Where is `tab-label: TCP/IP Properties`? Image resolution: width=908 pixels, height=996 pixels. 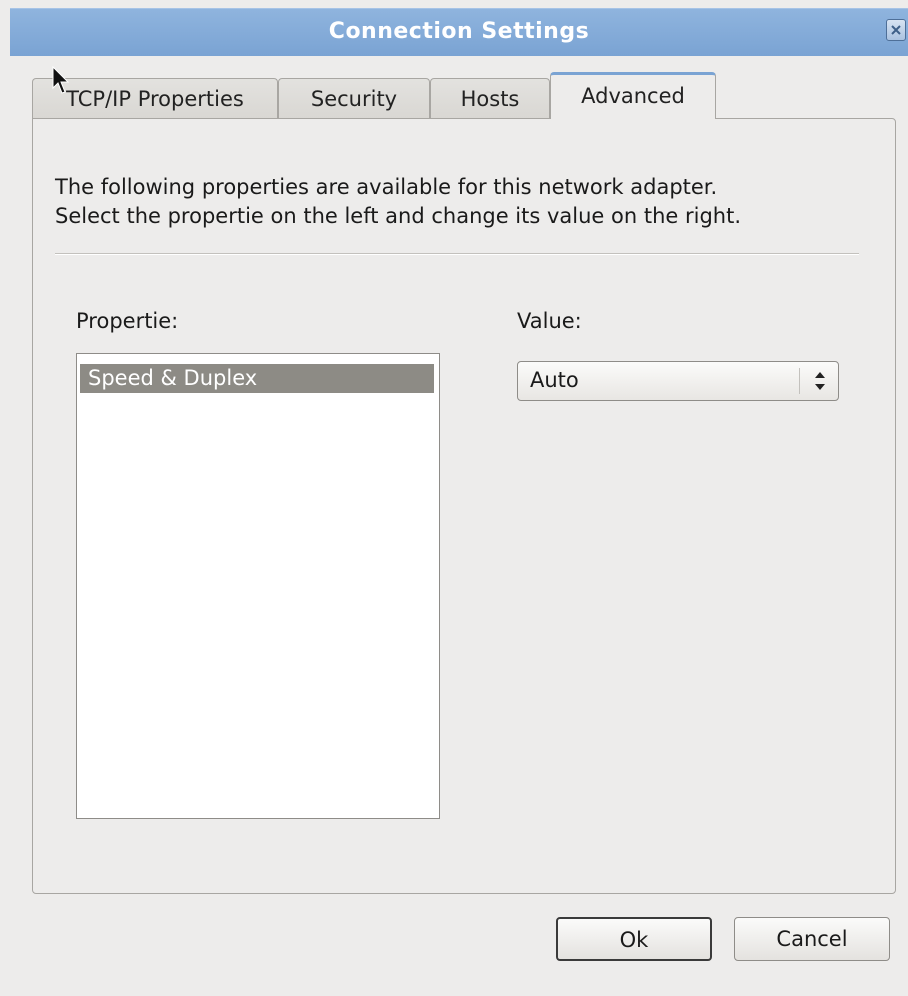
tab-label: TCP/IP Properties is located at coordinates (155, 99).